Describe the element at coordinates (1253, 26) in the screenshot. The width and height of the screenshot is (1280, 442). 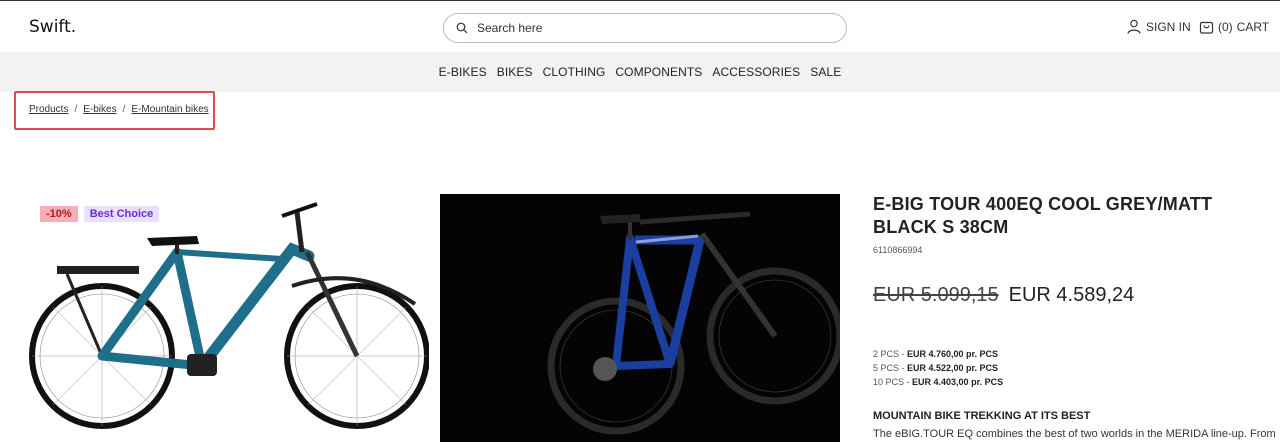
I see `cart-label: CART` at that location.